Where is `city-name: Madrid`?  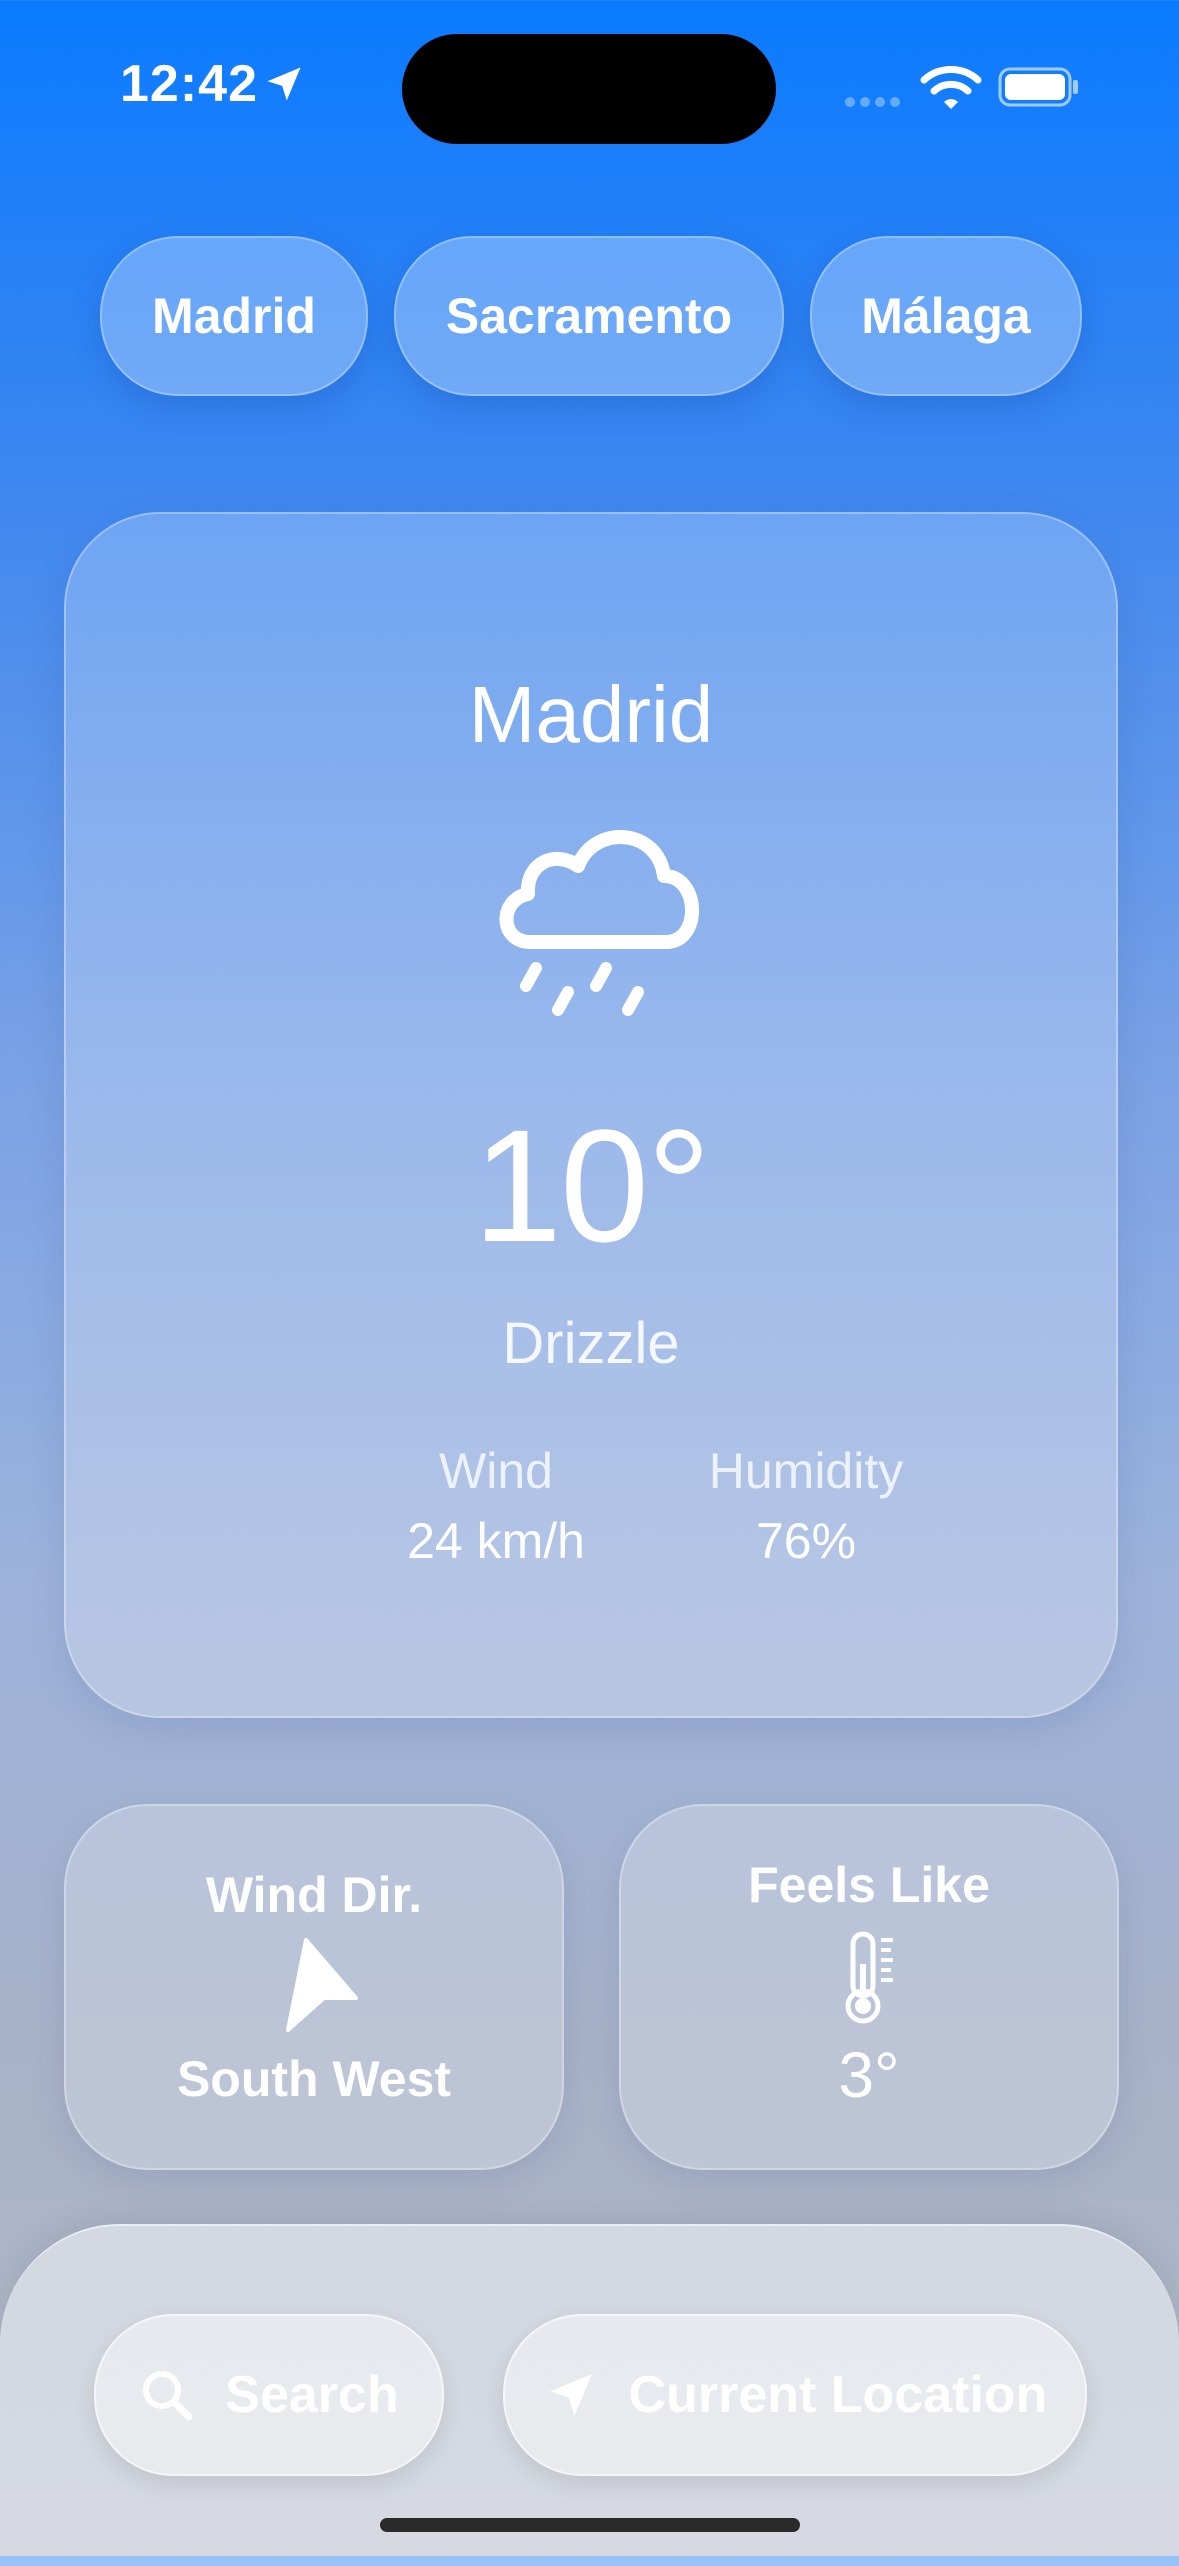
city-name: Madrid is located at coordinates (591, 714).